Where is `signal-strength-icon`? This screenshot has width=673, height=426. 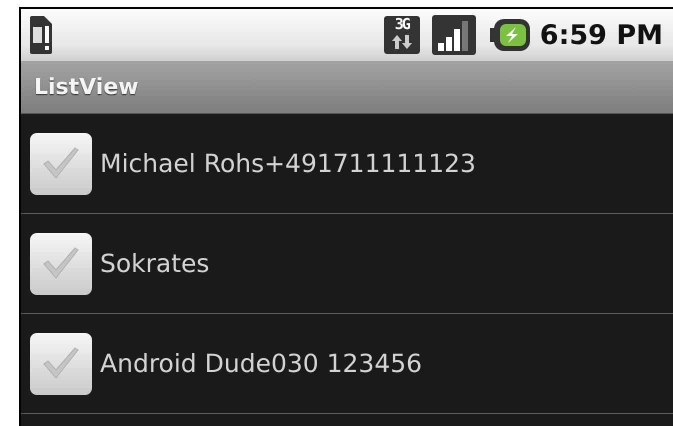
signal-strength-icon is located at coordinates (454, 35).